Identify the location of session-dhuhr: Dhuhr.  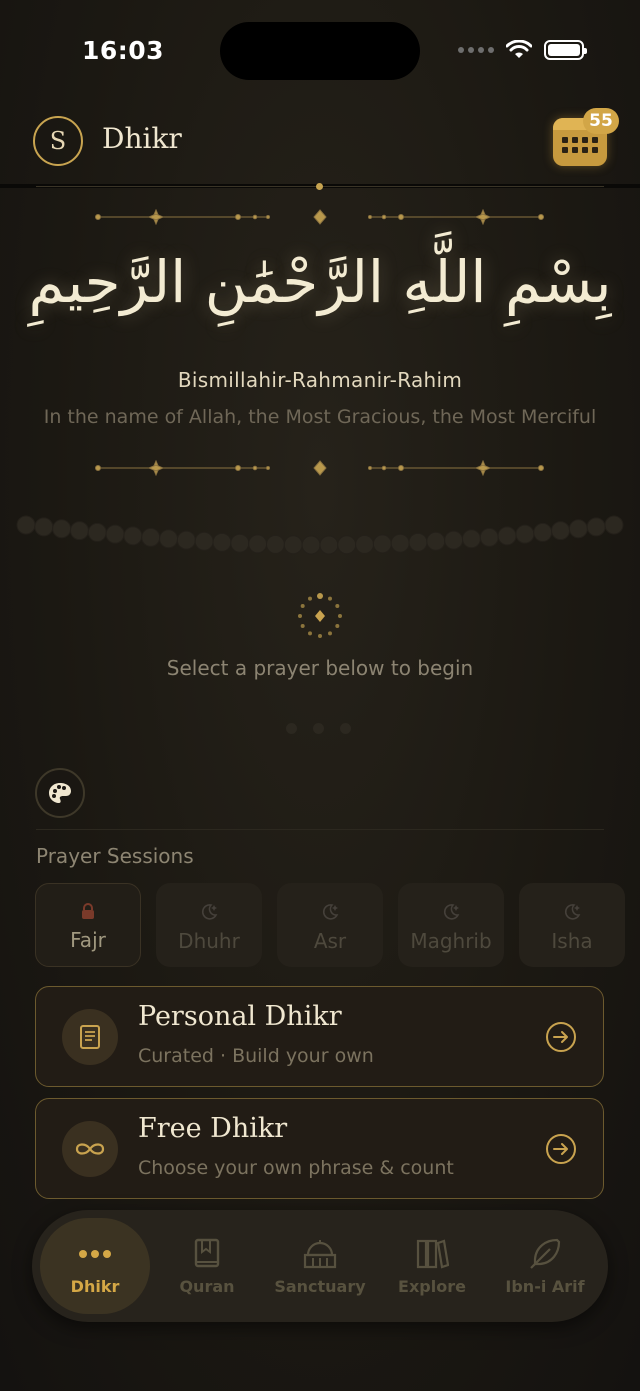
(209, 925).